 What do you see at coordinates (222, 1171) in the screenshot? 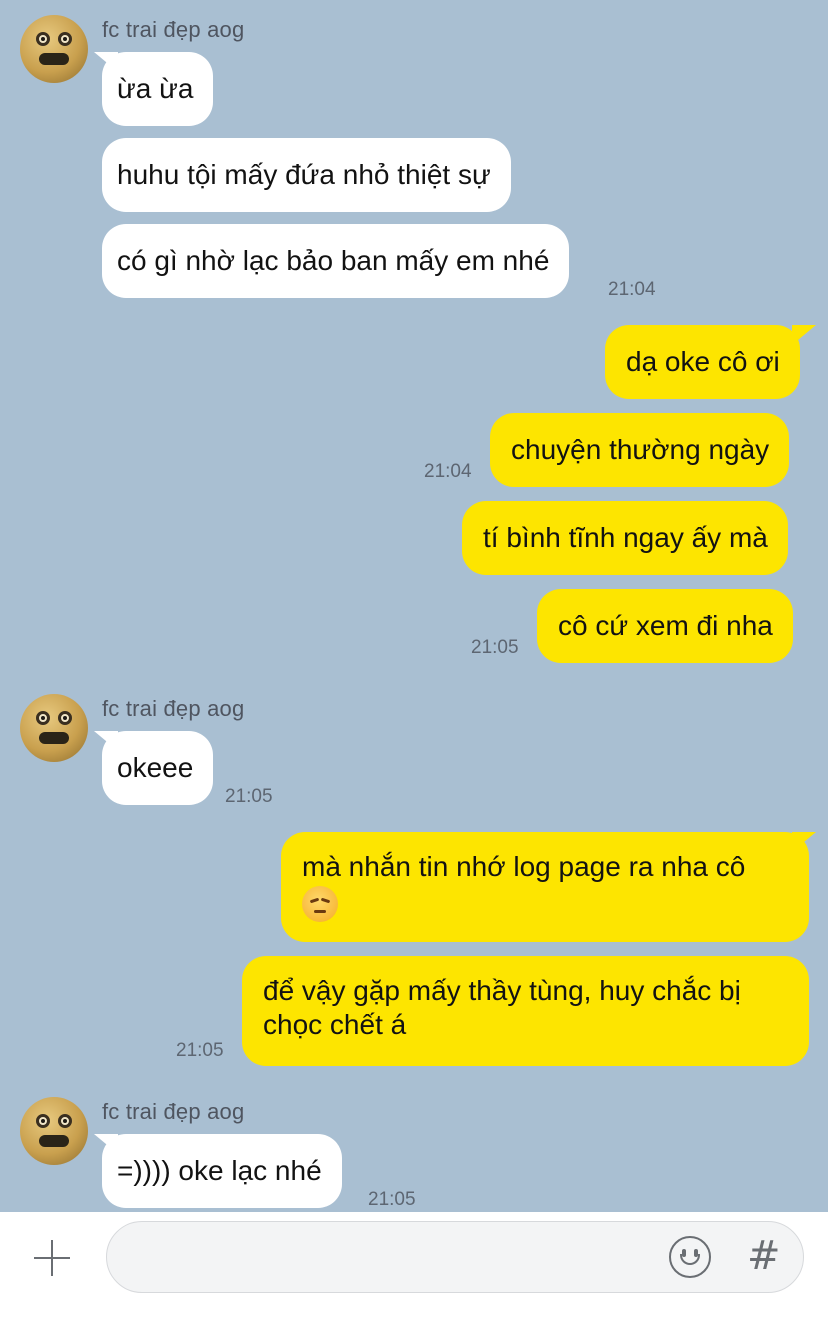
I see `incoming-message: =)))) oke lạc nhé` at bounding box center [222, 1171].